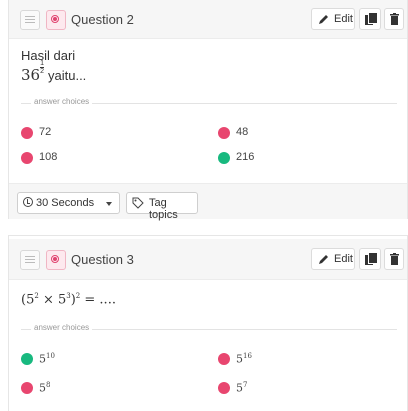 This screenshot has width=408, height=411. Describe the element at coordinates (163, 209) in the screenshot. I see `tag-topics-label: Tag topics` at that location.